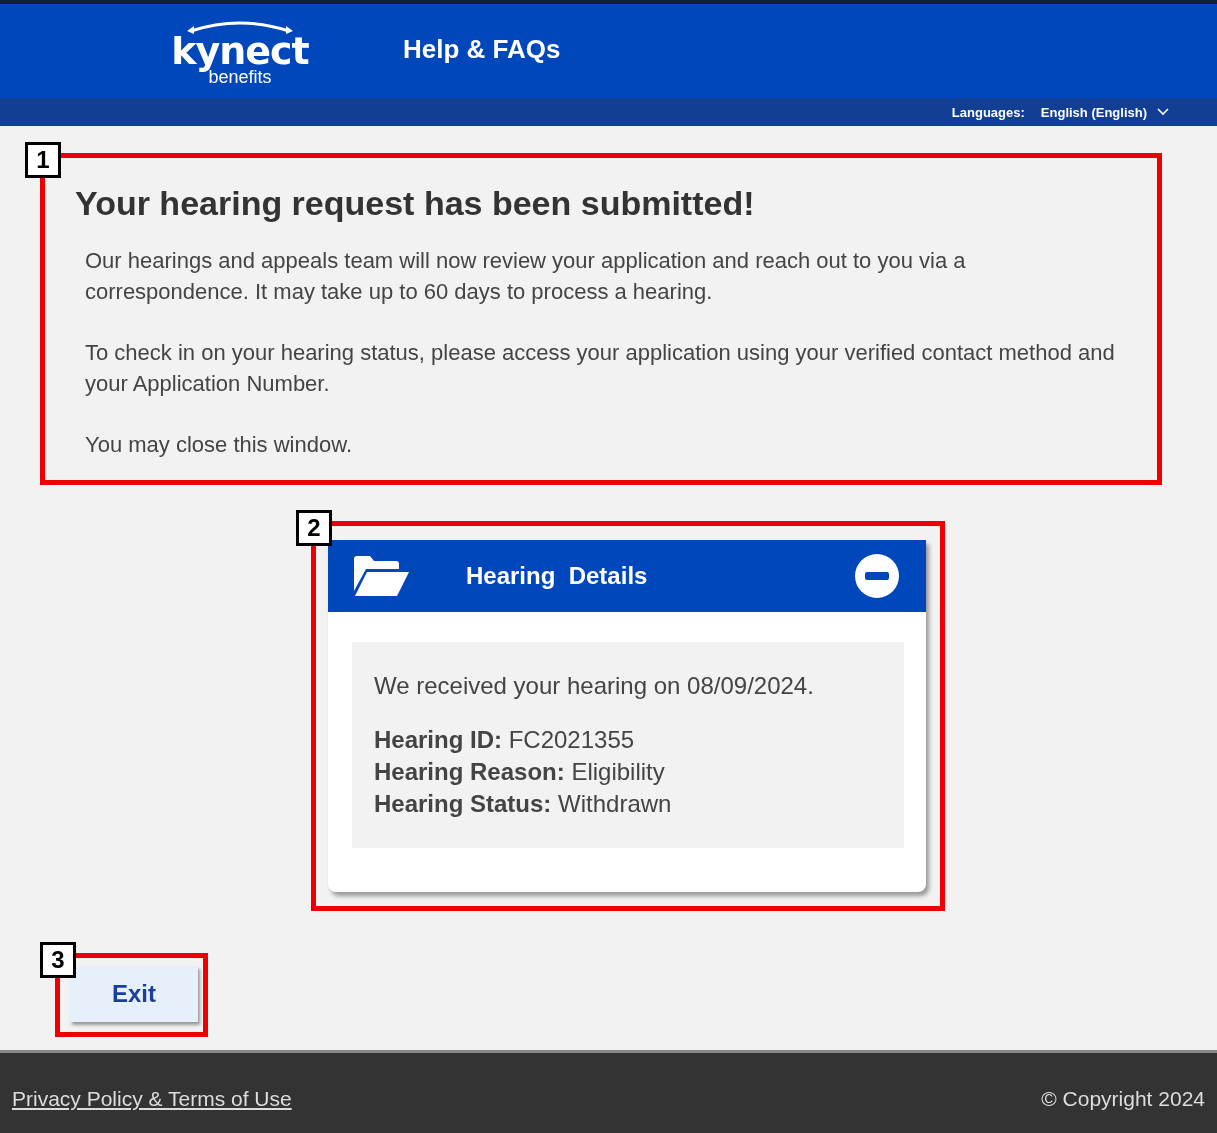 This screenshot has height=1133, width=1217. Describe the element at coordinates (557, 576) in the screenshot. I see `card-title: Hearing Details` at that location.